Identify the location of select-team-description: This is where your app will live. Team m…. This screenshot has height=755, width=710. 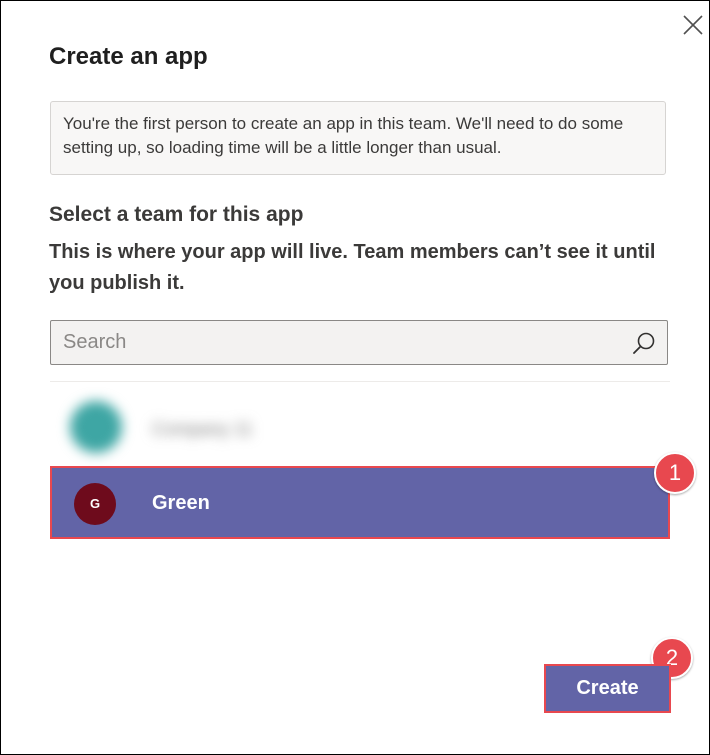
(352, 267).